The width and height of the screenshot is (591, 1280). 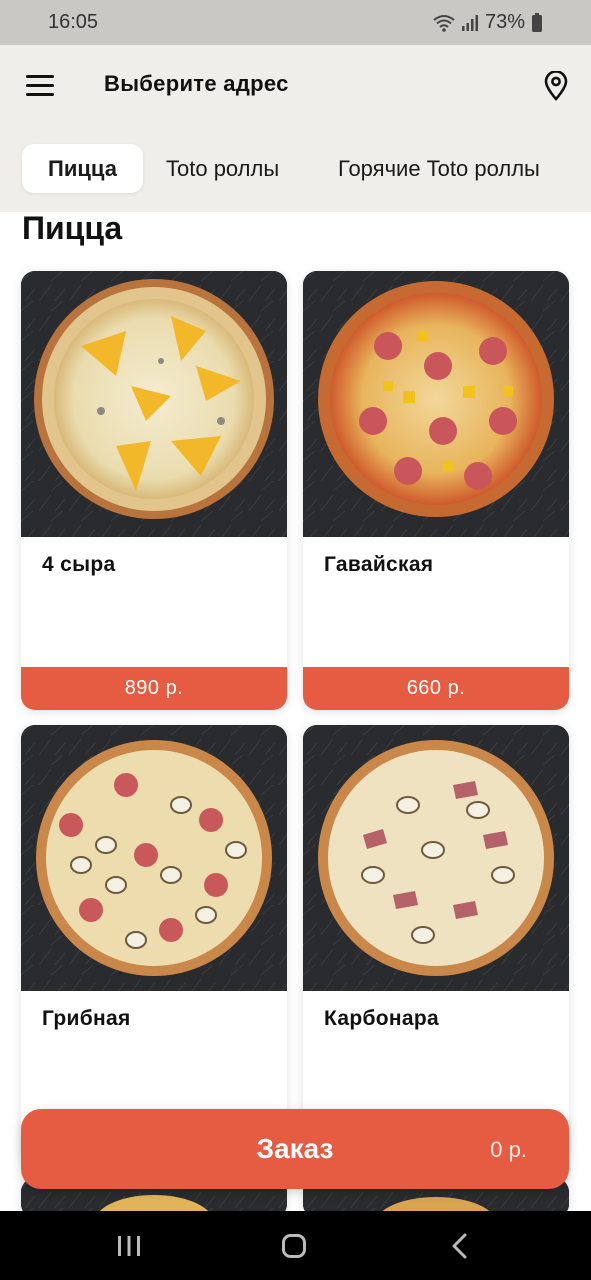 I want to click on product-name: Карбонара, so click(x=381, y=1018).